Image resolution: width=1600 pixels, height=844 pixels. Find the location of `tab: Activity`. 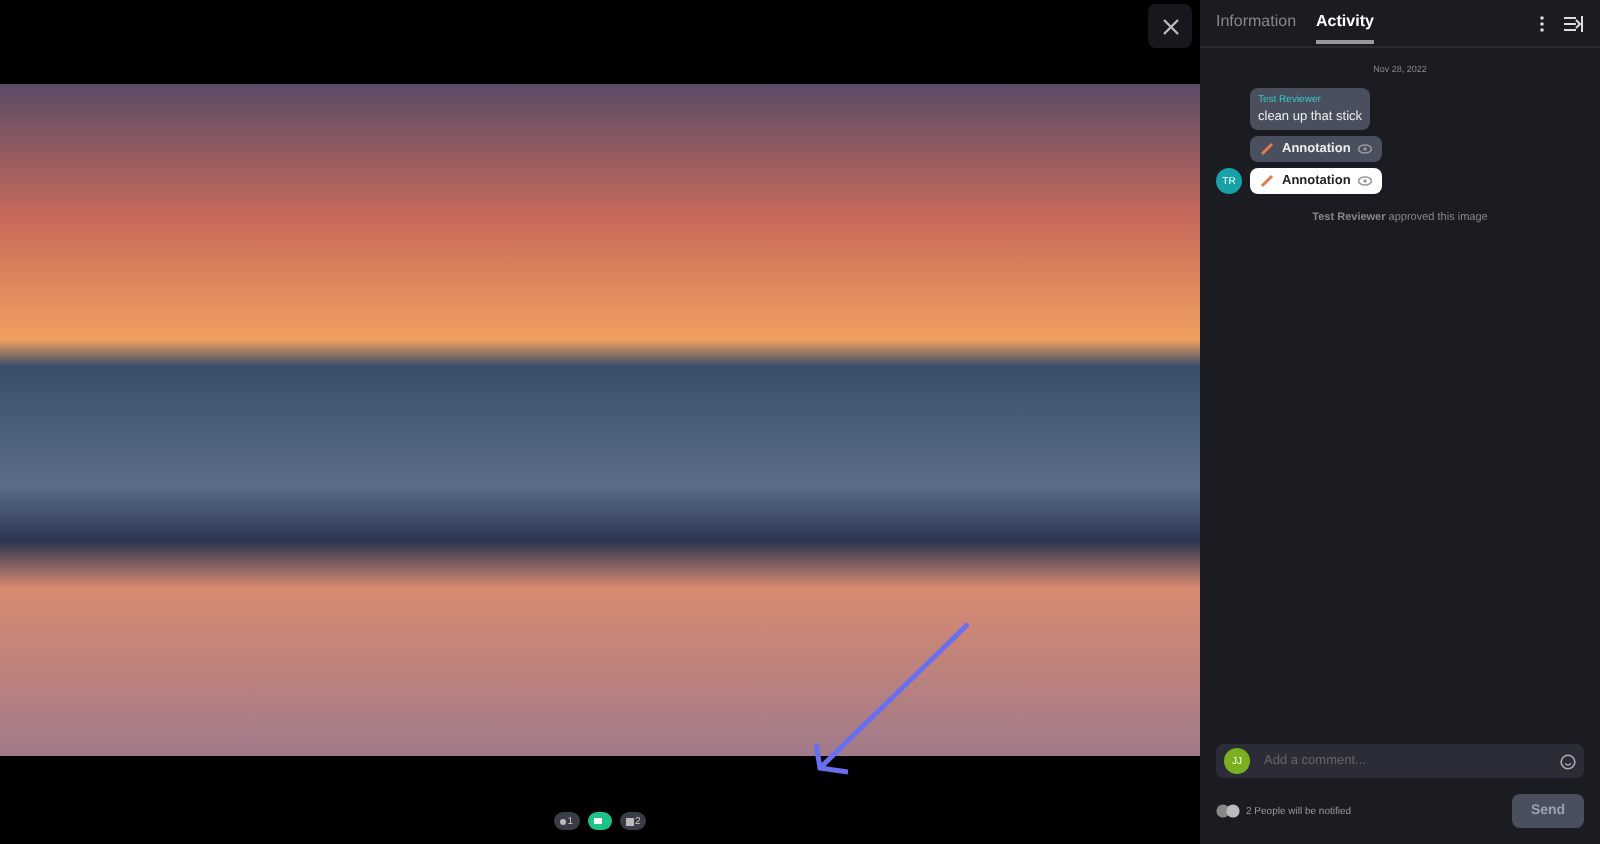

tab: Activity is located at coordinates (1345, 23).